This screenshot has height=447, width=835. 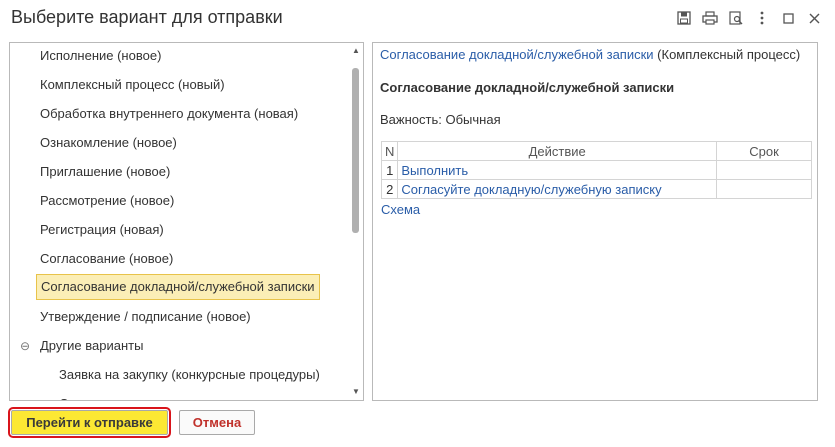 What do you see at coordinates (400, 209) in the screenshot?
I see `scheme-link: Схема` at bounding box center [400, 209].